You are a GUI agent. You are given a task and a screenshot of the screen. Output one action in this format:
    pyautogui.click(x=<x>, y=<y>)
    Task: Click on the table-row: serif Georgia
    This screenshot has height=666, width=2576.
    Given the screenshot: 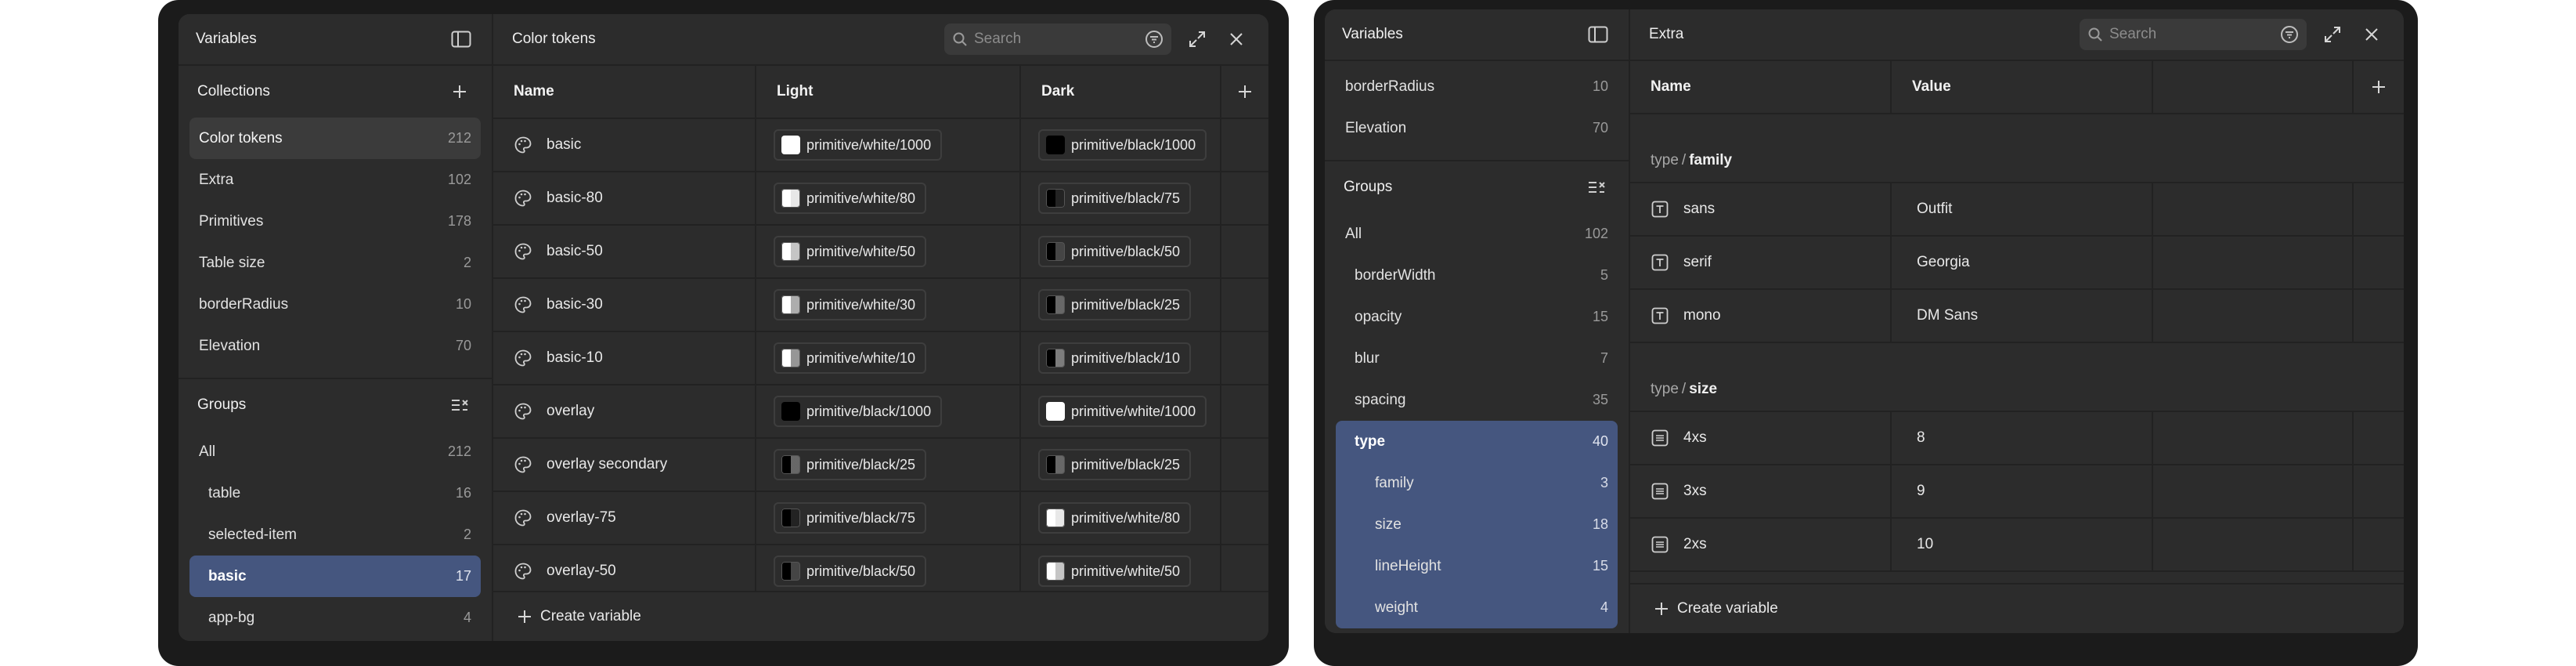 What is the action you would take?
    pyautogui.click(x=2017, y=263)
    